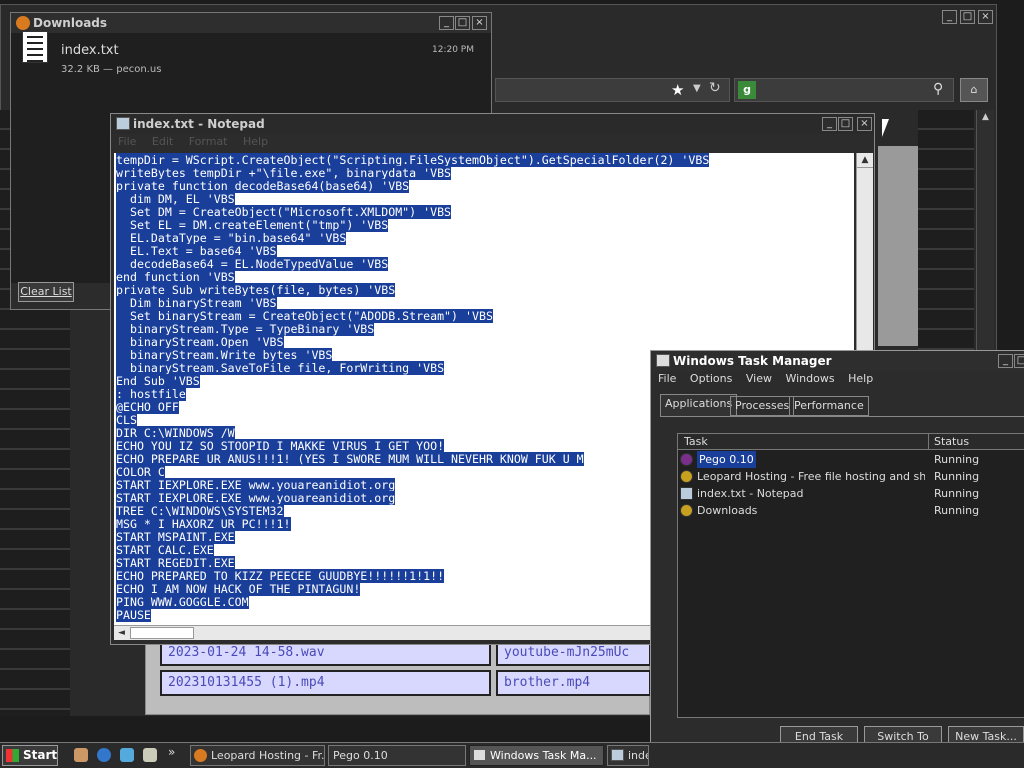 The height and width of the screenshot is (768, 1024). What do you see at coordinates (727, 510) in the screenshot?
I see `task-name: Downloads` at bounding box center [727, 510].